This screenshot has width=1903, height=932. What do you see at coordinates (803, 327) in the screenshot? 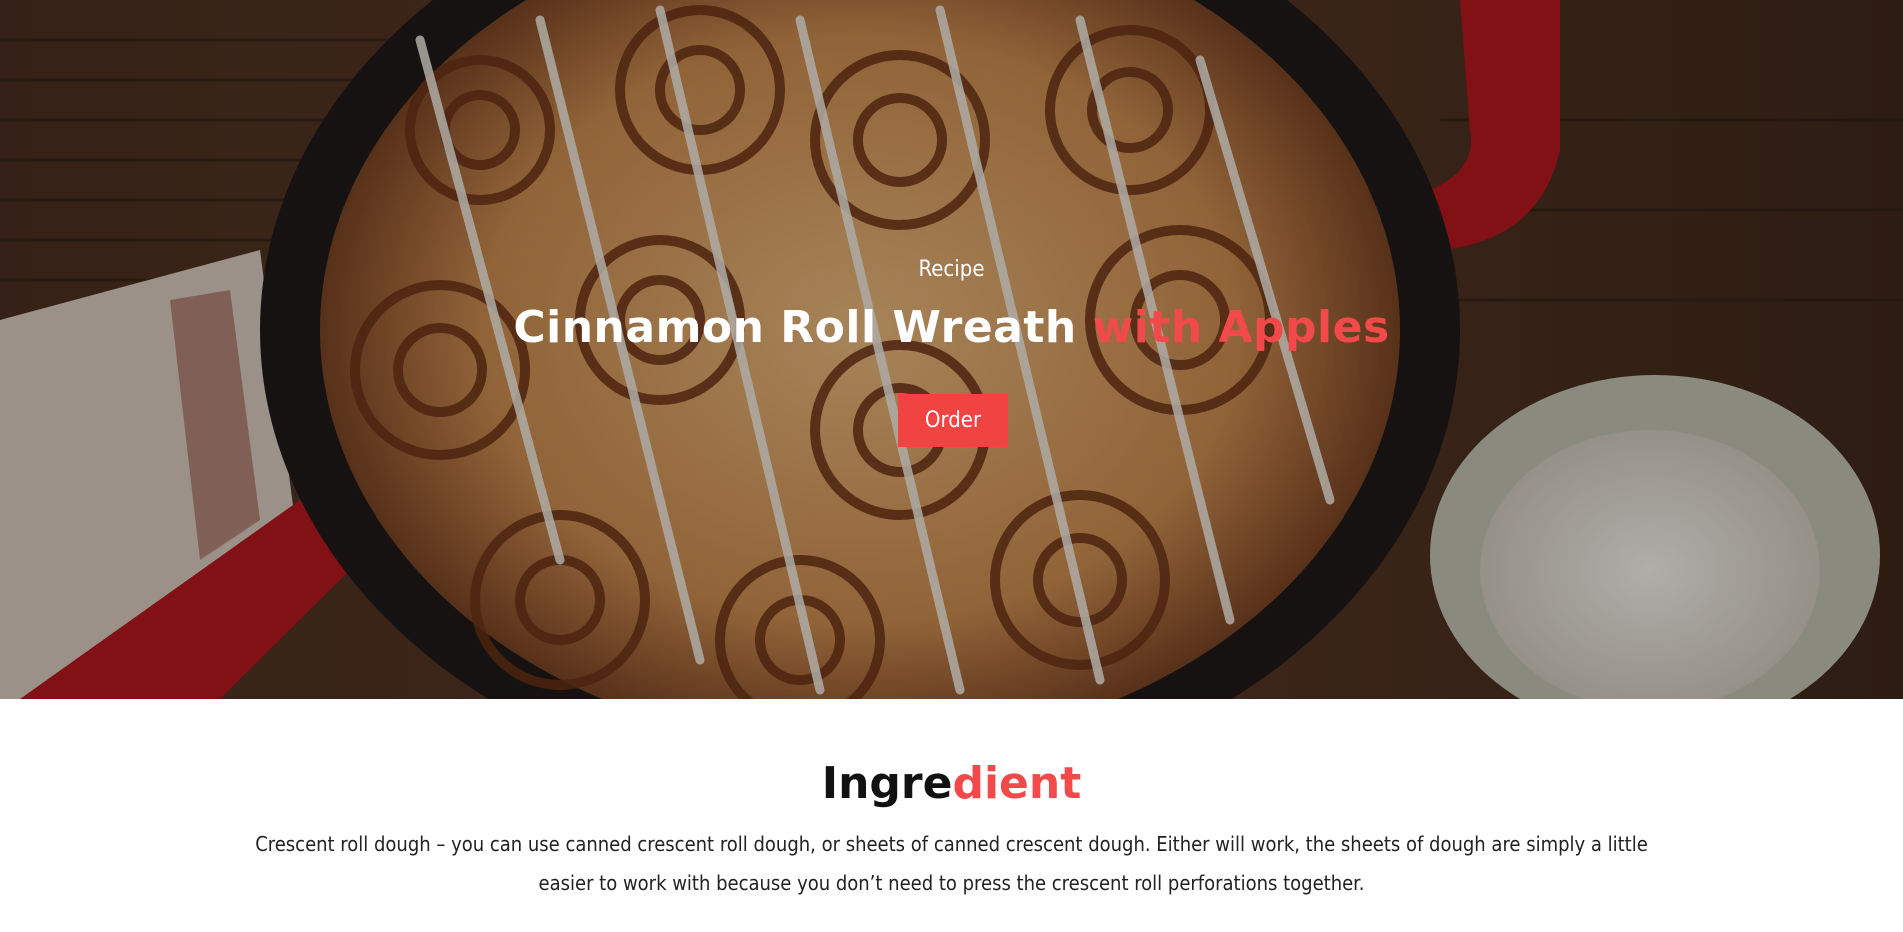
I see `hero-title-main: Cinnamon Roll Wreath` at bounding box center [803, 327].